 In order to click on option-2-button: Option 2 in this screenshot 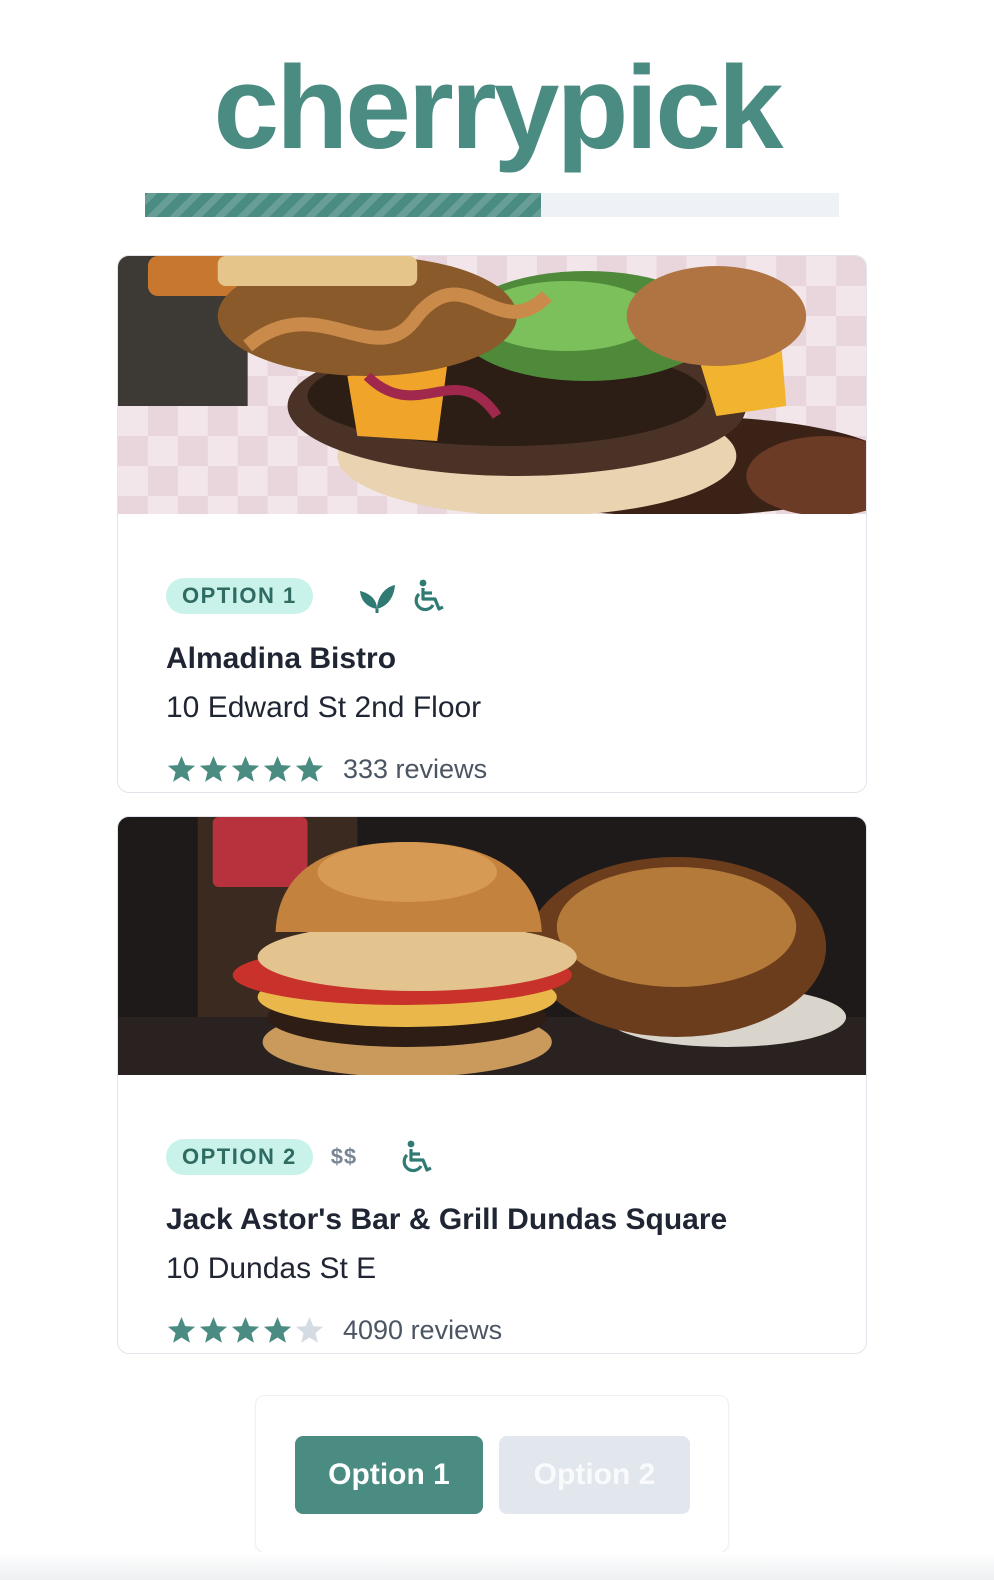, I will do `click(594, 1475)`.